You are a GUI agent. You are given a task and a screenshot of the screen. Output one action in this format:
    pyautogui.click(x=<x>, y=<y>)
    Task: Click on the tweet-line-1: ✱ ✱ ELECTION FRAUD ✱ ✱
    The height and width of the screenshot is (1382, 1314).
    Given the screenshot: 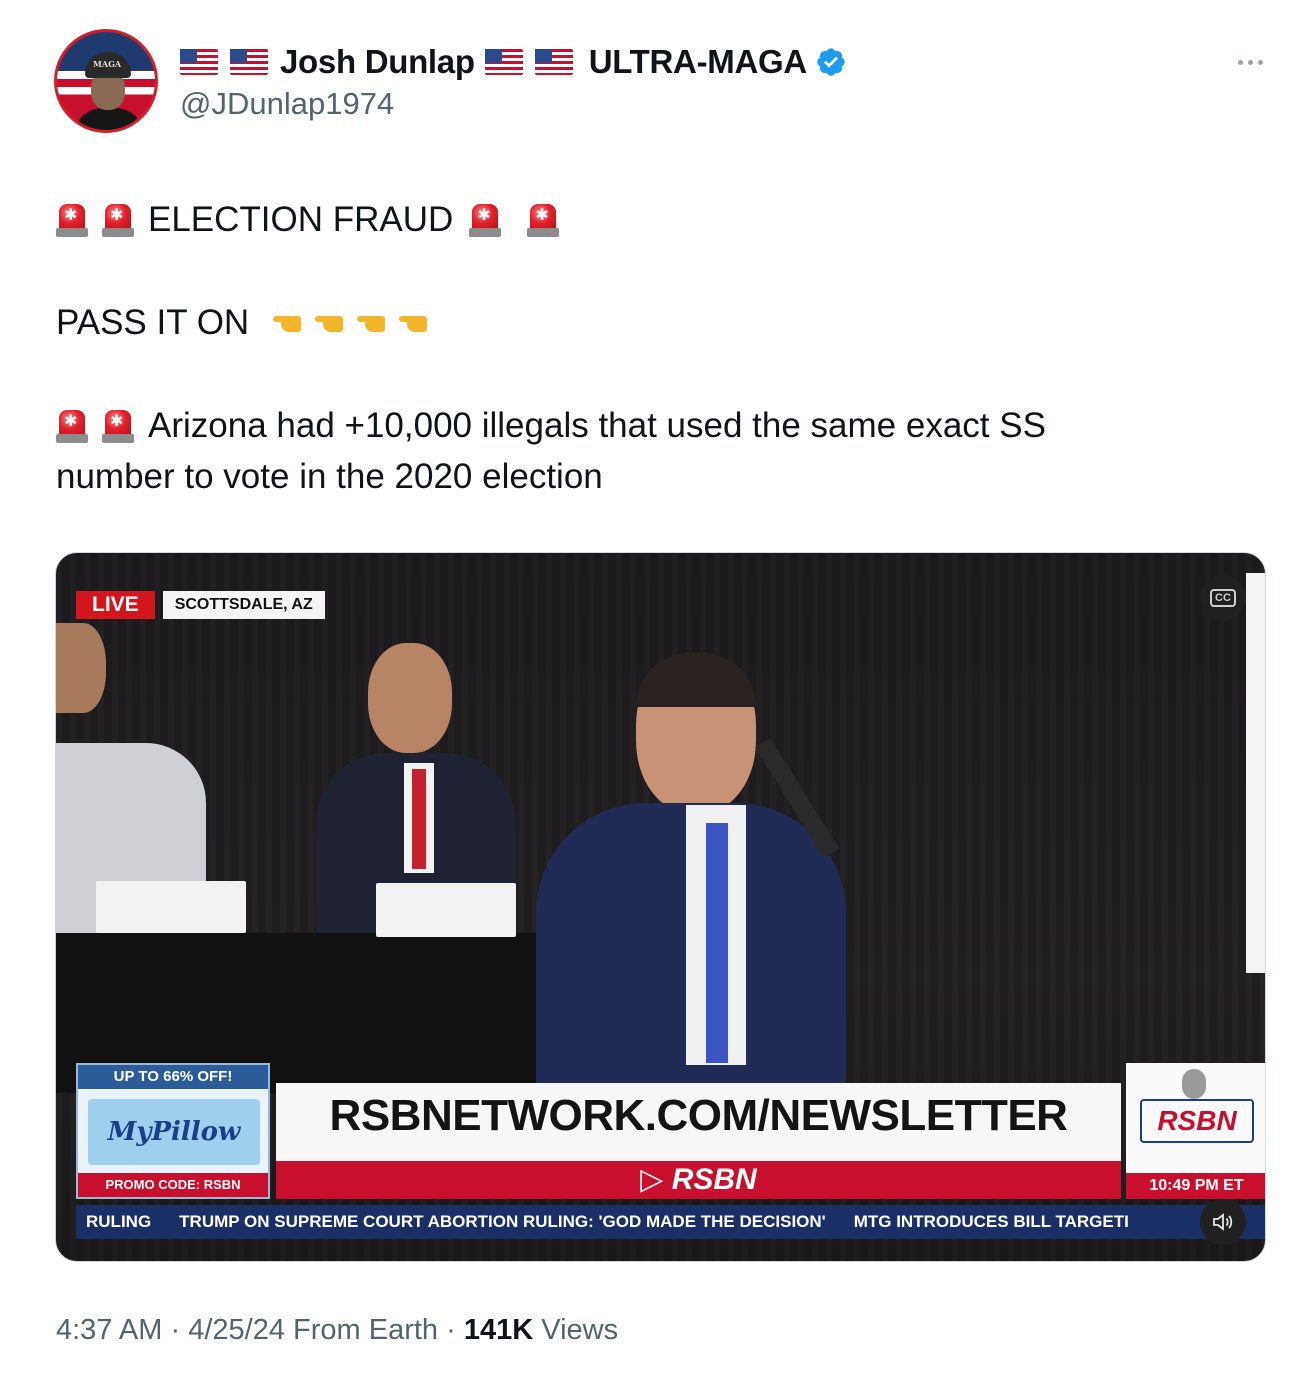 What is the action you would take?
    pyautogui.click(x=314, y=220)
    